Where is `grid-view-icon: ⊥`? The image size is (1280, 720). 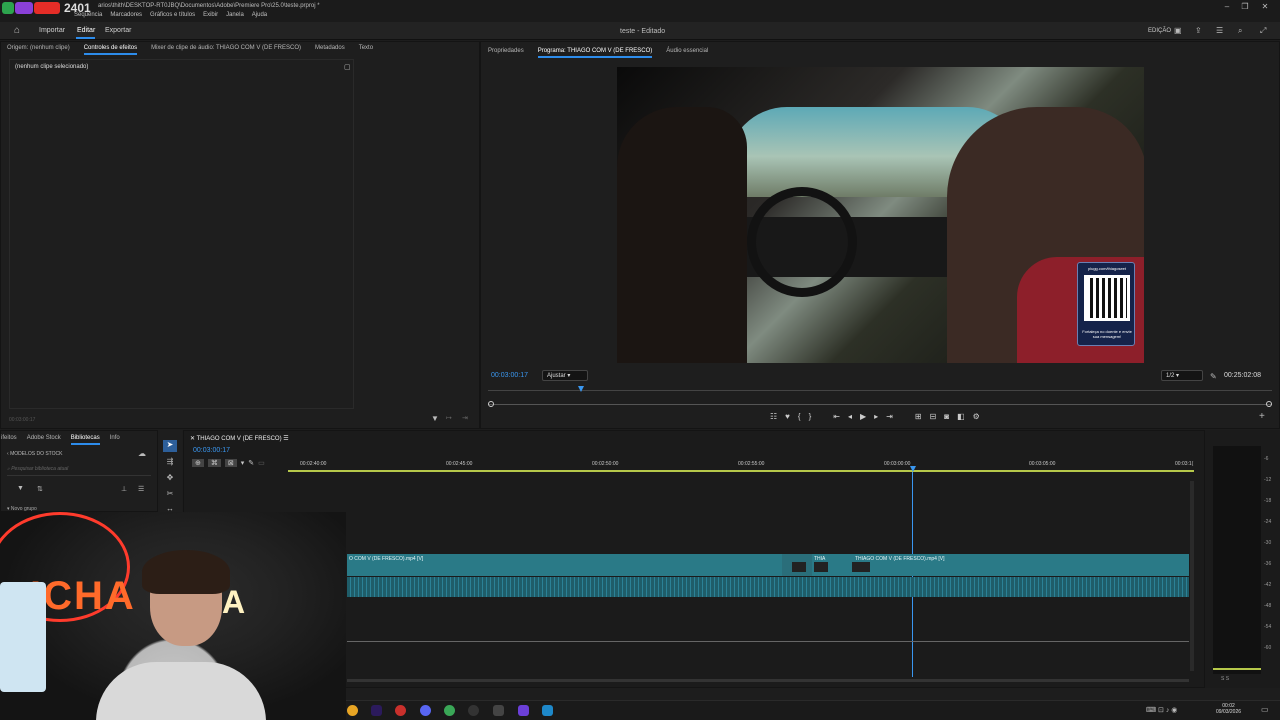
grid-view-icon: ⊥ is located at coordinates (124, 489).